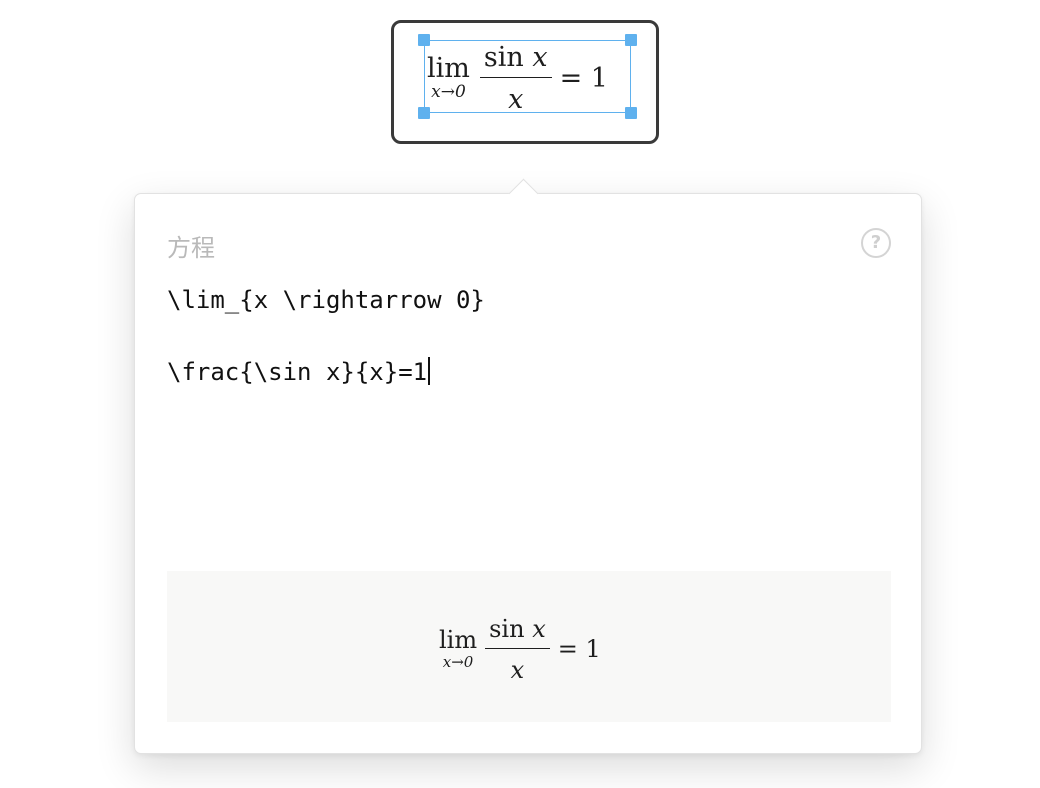 The width and height of the screenshot is (1040, 788). I want to click on lim-subscript: x→0, so click(448, 92).